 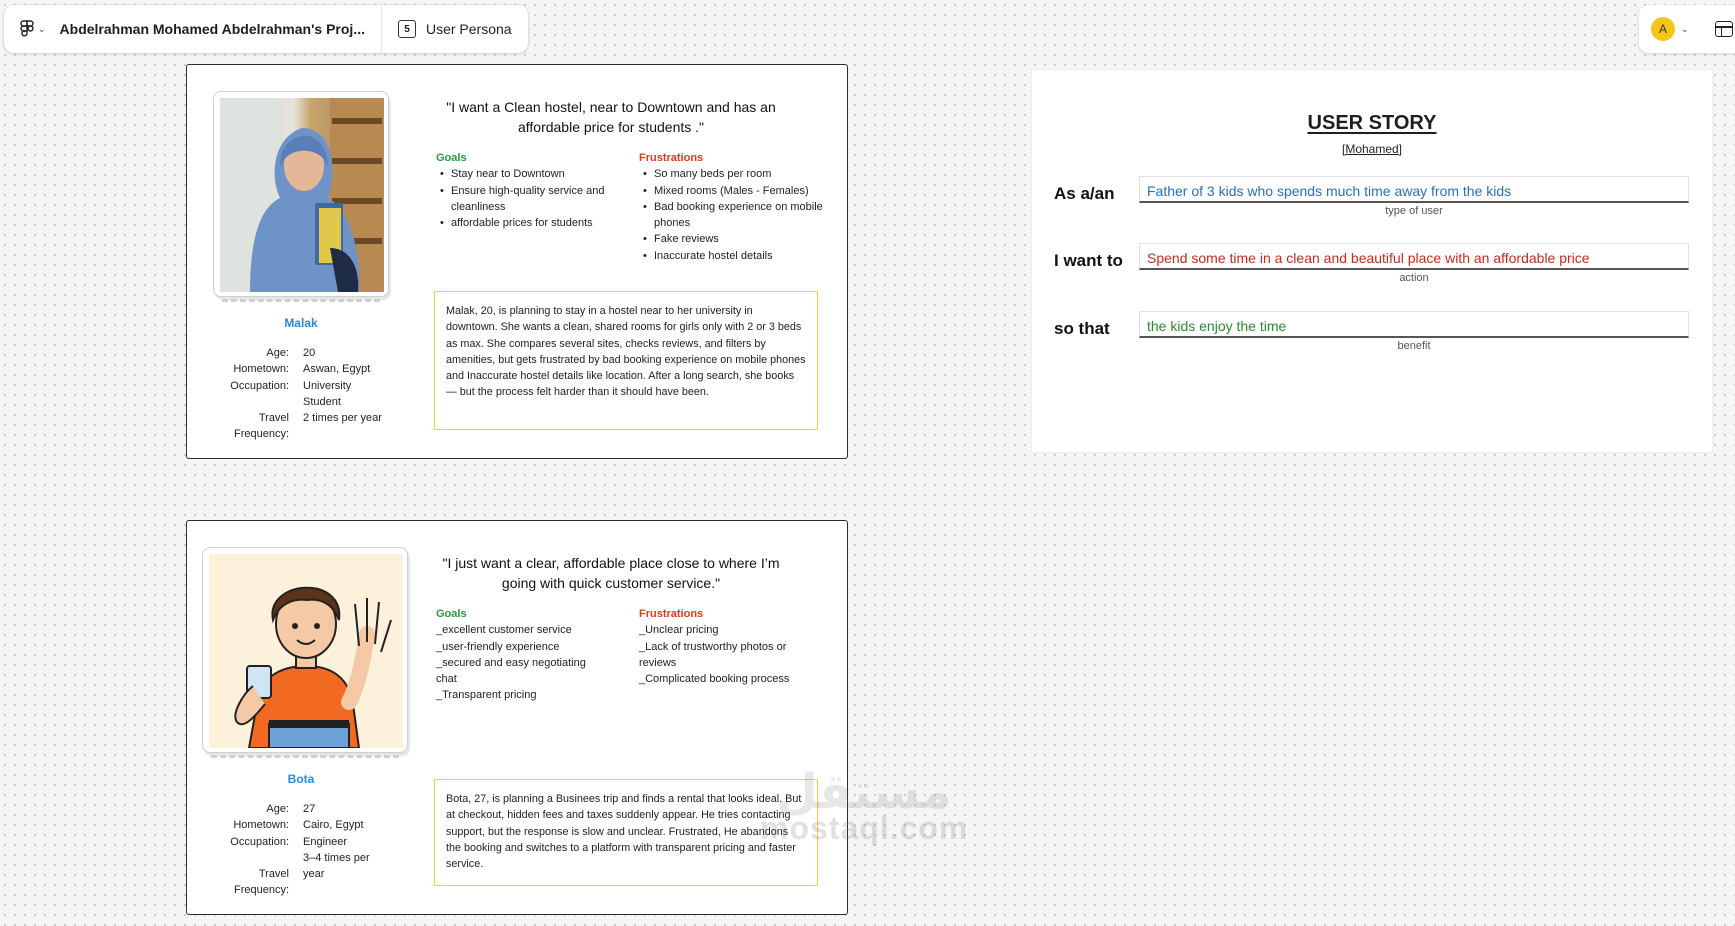 What do you see at coordinates (713, 654) in the screenshot?
I see `frustration-item: _Lack of trustworthy photos or reviews` at bounding box center [713, 654].